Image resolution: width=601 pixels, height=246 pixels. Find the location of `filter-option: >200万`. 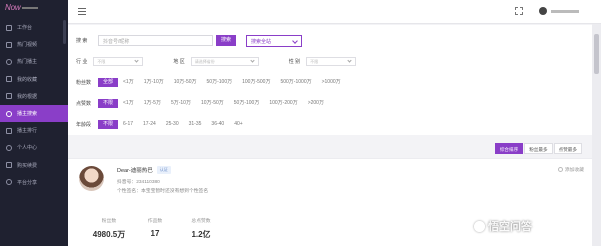

filter-option: >200万 is located at coordinates (316, 103).